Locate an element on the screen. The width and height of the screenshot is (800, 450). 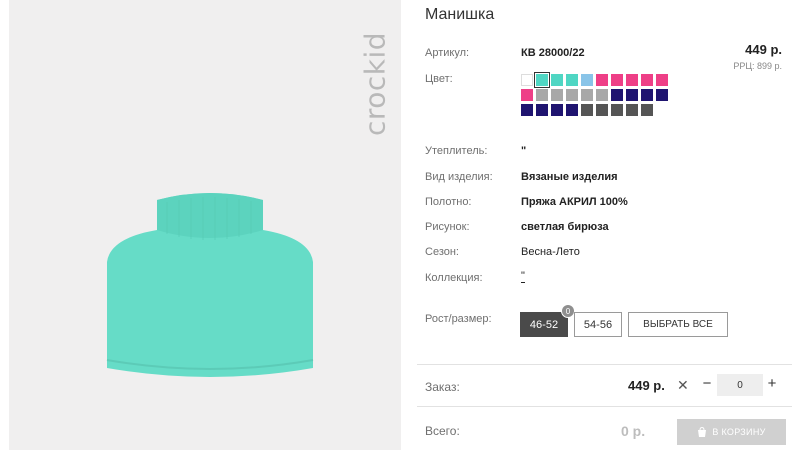
increase-quantity-button: + is located at coordinates (772, 385).